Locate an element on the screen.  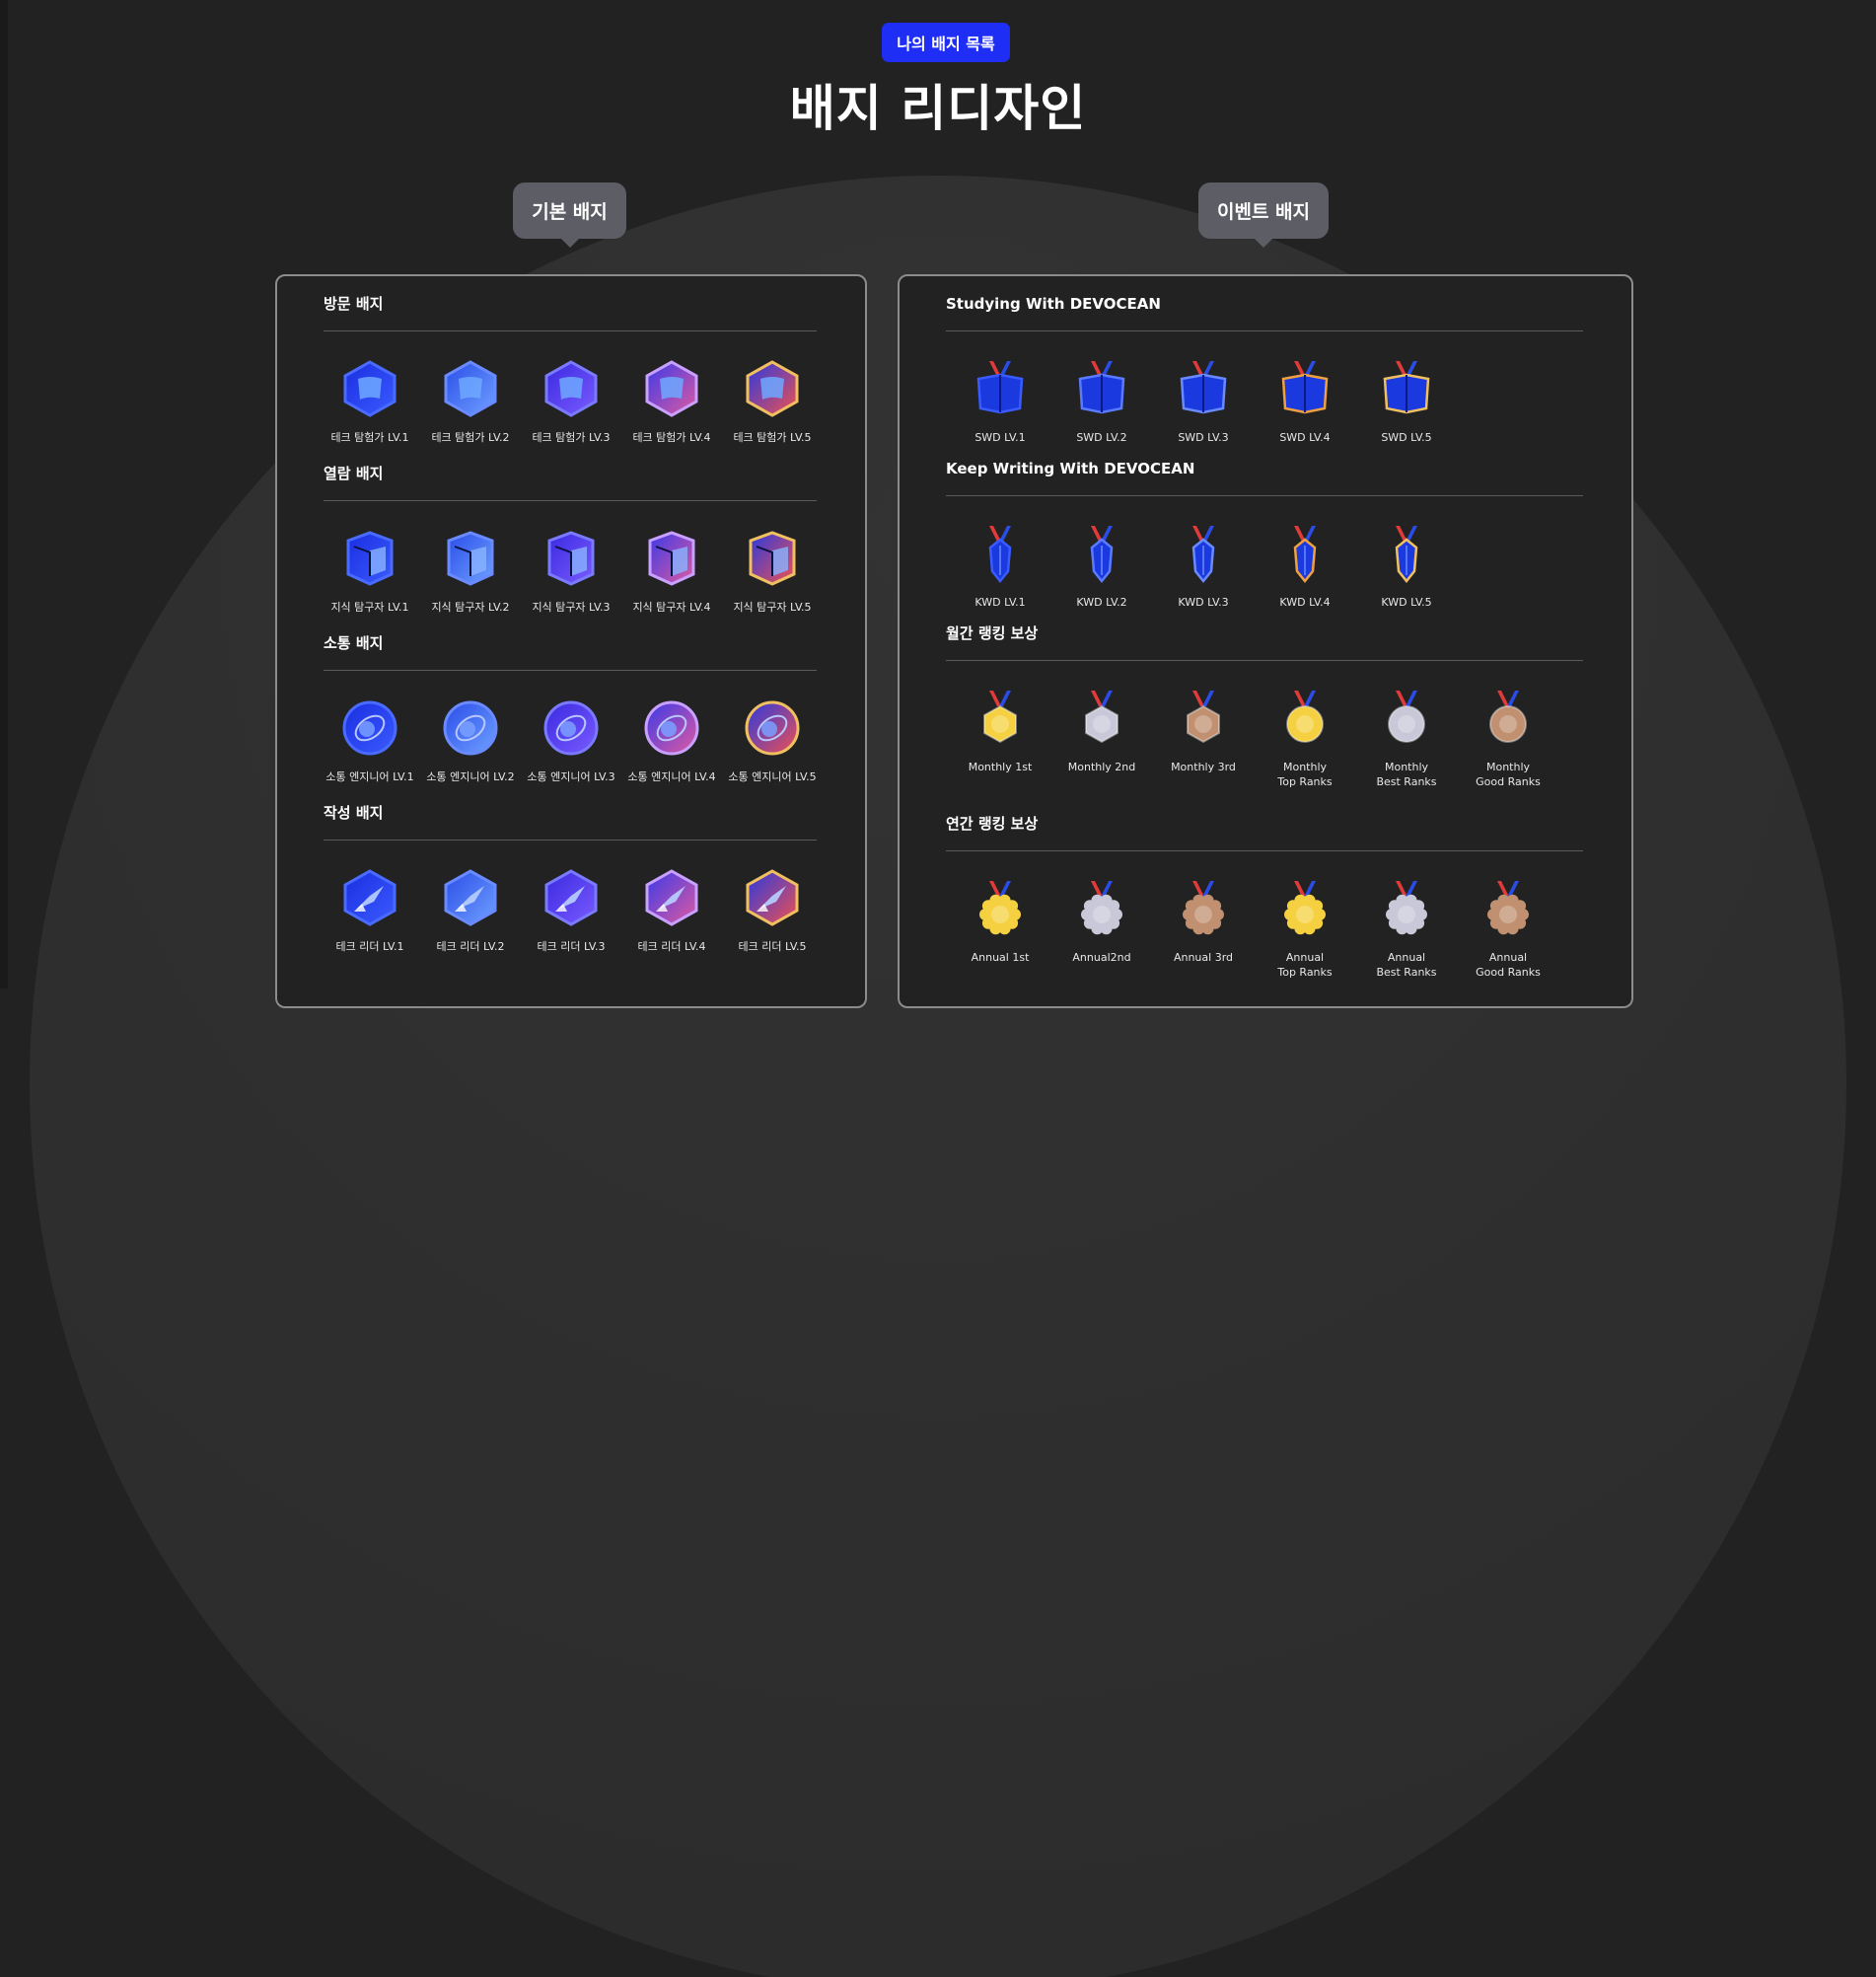
badge-label: Monthly Best Ranks is located at coordinates (1406, 774).